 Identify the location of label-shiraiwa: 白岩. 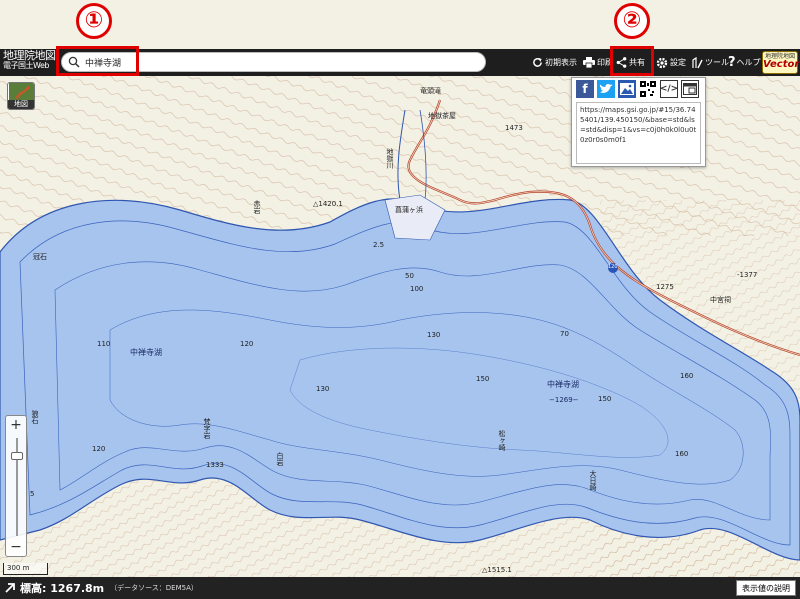
(280, 459).